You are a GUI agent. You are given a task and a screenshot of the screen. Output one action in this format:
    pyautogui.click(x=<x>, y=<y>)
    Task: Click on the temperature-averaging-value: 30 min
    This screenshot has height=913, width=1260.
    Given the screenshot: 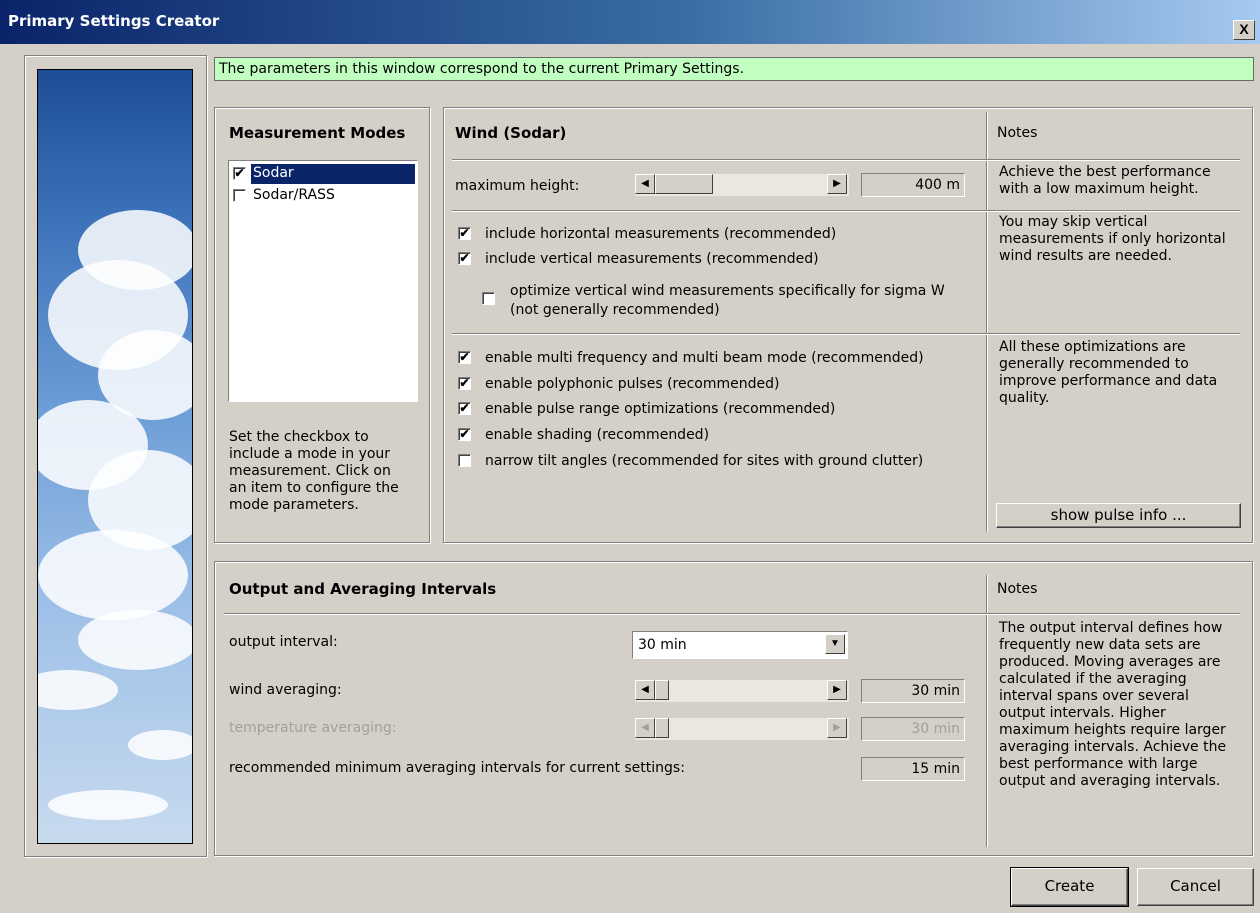 What is the action you would take?
    pyautogui.click(x=913, y=729)
    